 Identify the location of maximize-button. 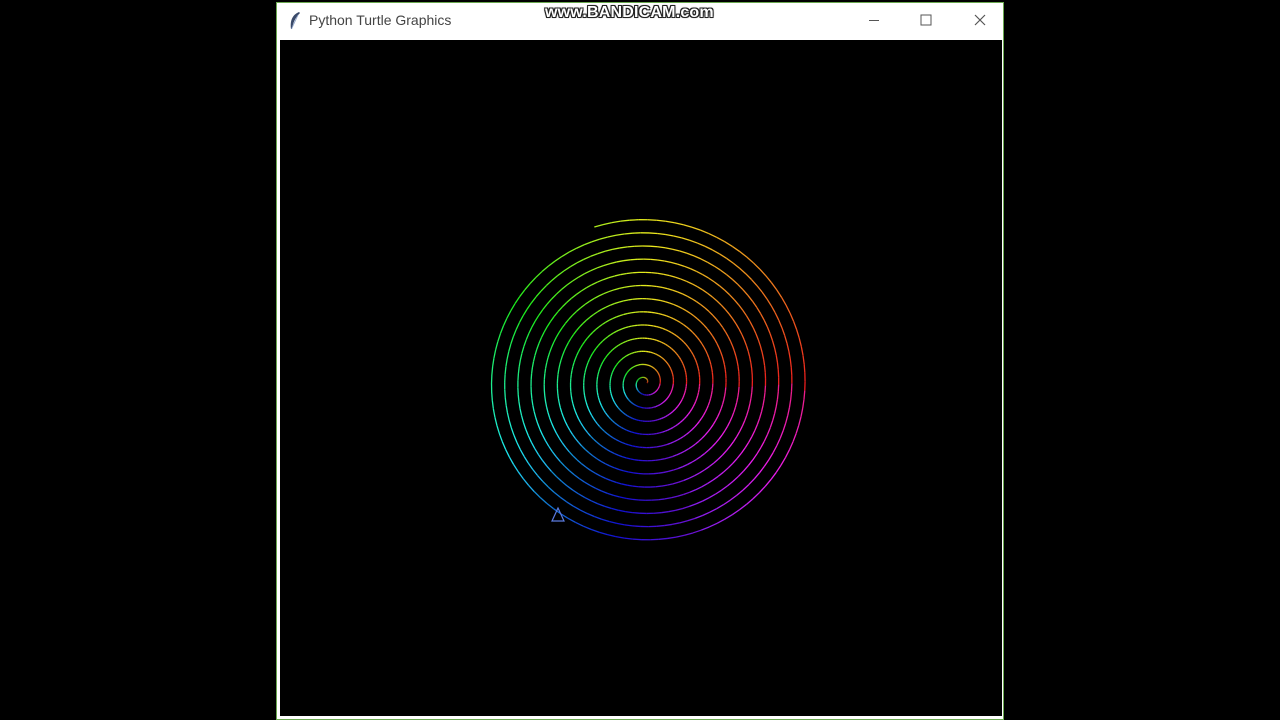
(926, 20).